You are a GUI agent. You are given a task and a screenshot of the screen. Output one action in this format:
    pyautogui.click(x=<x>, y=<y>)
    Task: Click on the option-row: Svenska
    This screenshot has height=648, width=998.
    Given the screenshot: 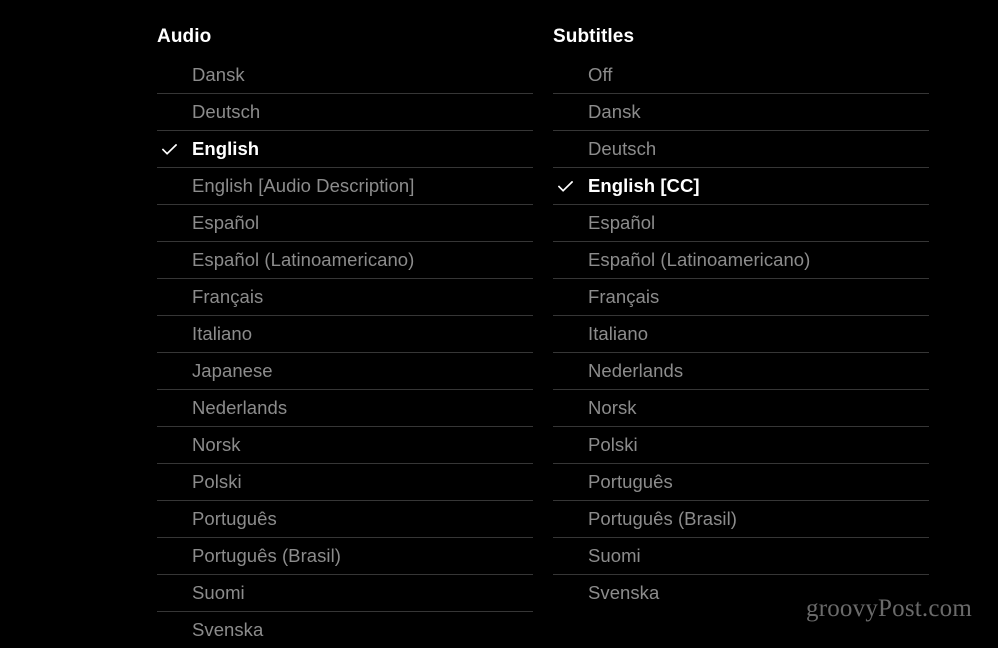 What is the action you would take?
    pyautogui.click(x=345, y=629)
    